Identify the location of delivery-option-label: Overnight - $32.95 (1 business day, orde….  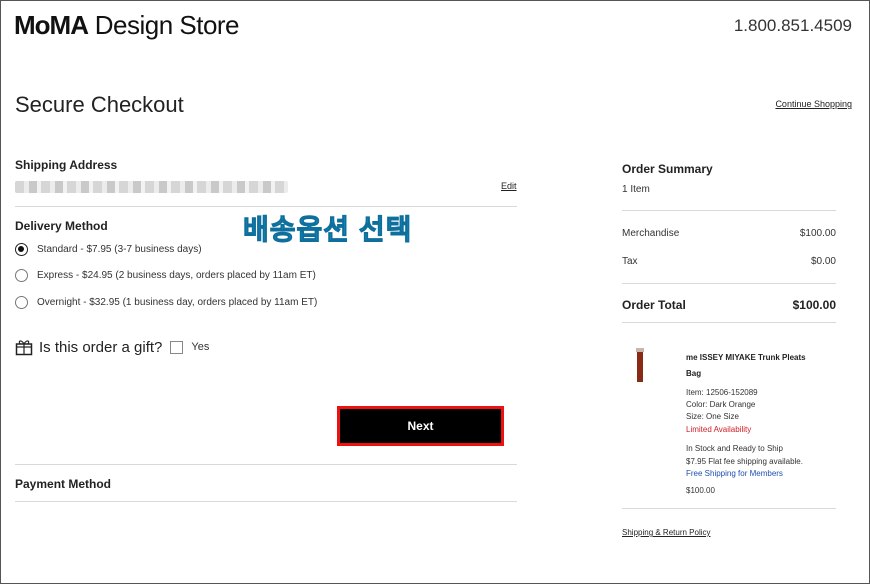
(177, 302).